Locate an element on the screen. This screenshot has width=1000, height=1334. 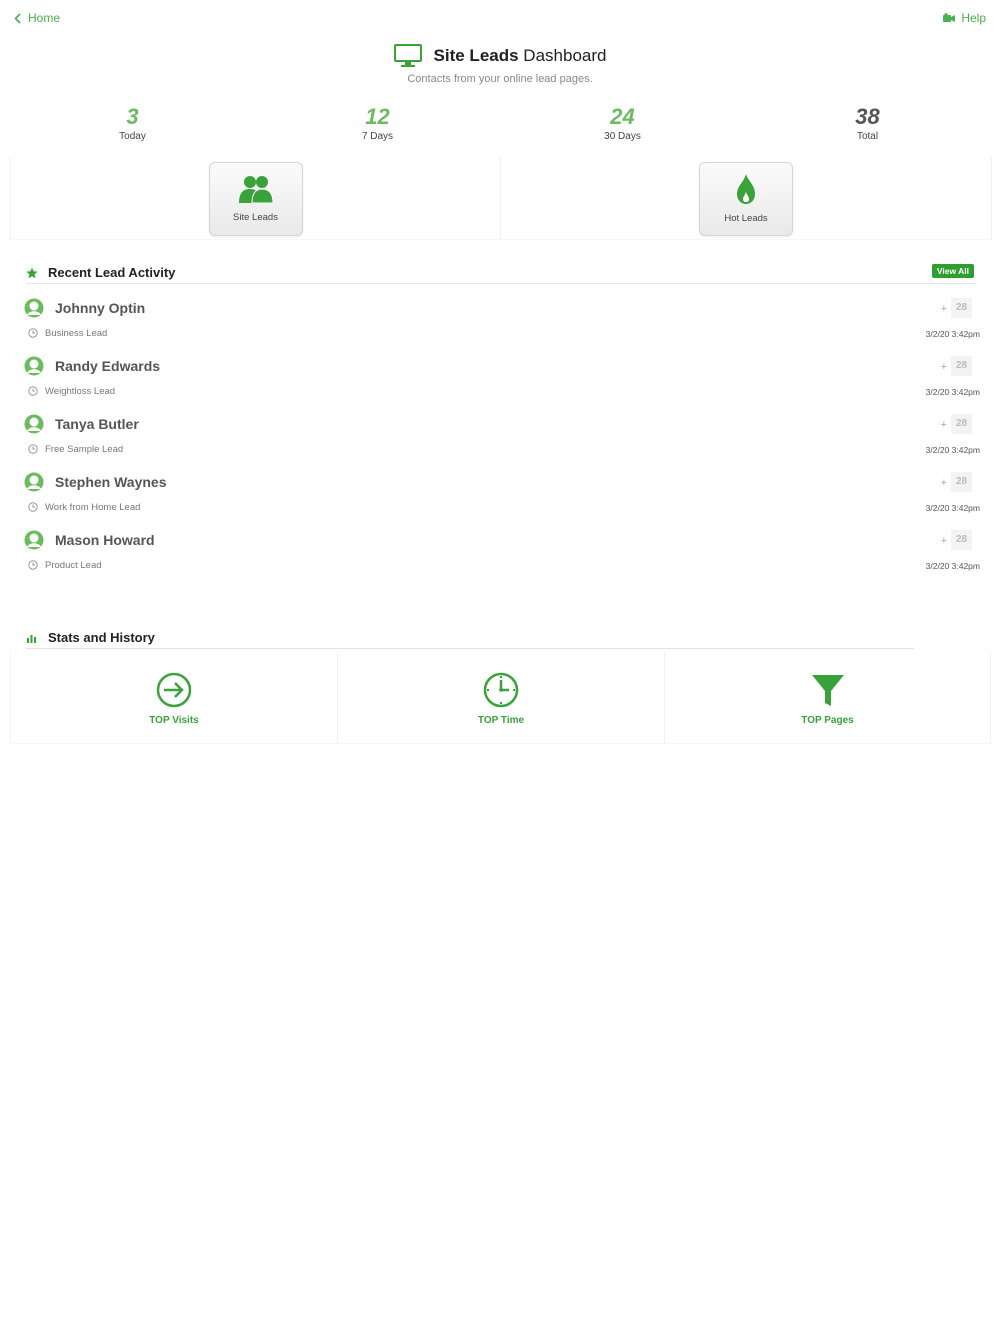
stat-7-days: 12 7 Days is located at coordinates (377, 123).